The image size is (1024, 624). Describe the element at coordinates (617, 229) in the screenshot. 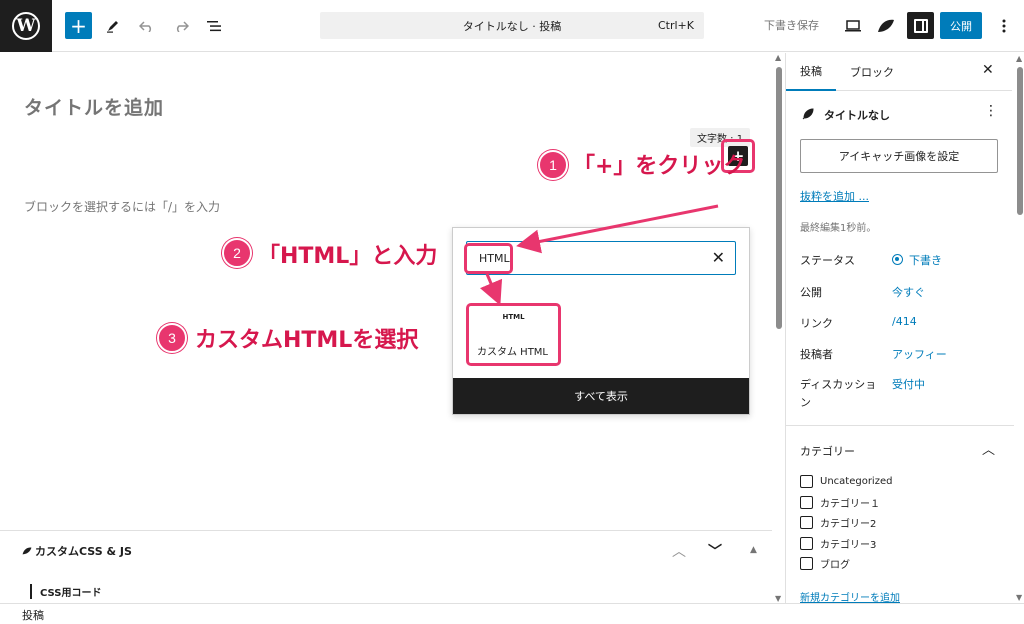

I see `arrow-to-search` at that location.